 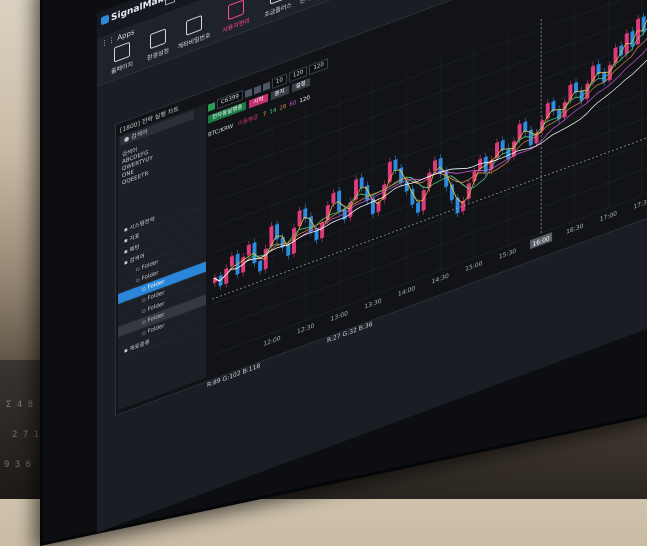 I want to click on x-tick-label: 12:30, so click(x=305, y=328).